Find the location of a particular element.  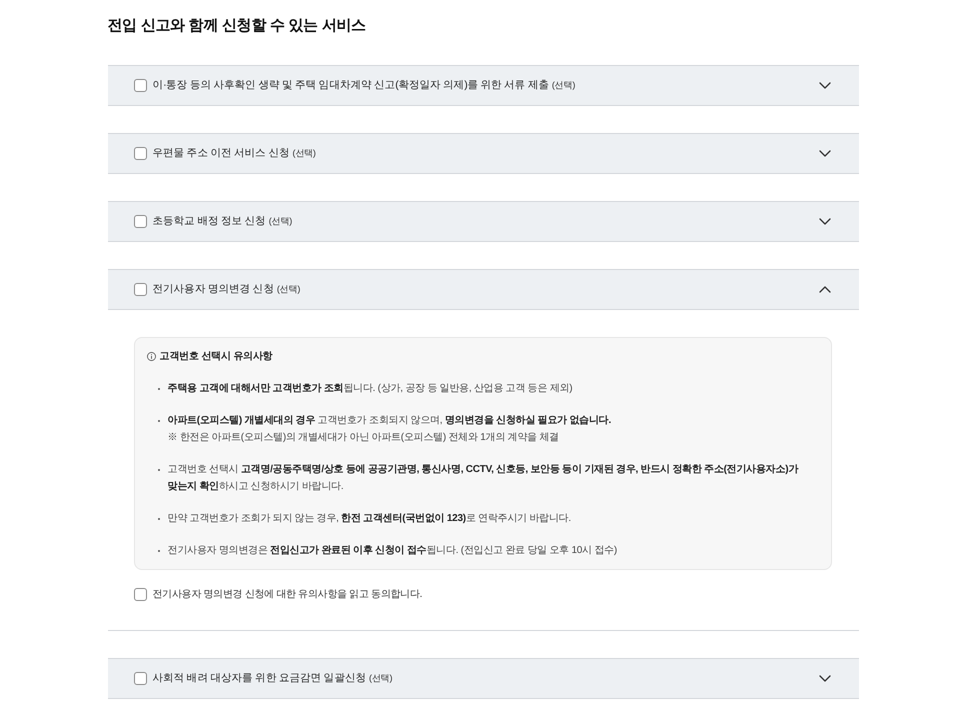

accordion-header: 전기사용자 명의변경 신청 (선택) is located at coordinates (483, 289).